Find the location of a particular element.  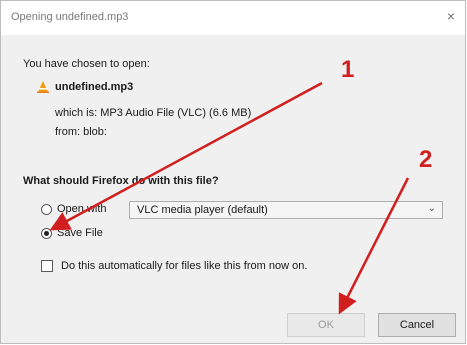

arrow-to-ok-button is located at coordinates (374, 246).